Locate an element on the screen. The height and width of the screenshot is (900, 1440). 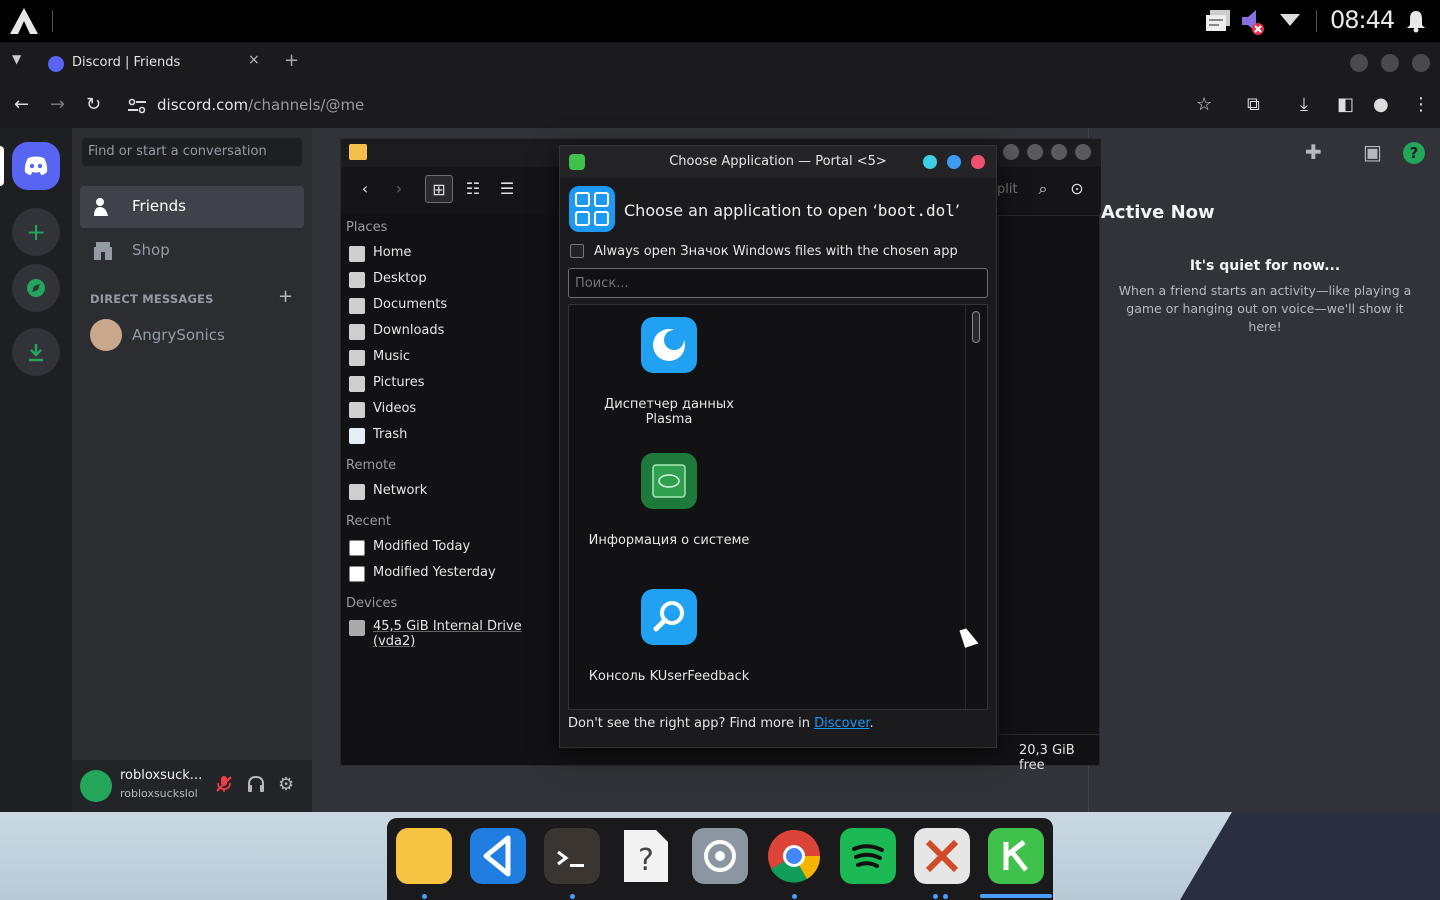
fm-search-icon: ⌕ is located at coordinates (1043, 189).